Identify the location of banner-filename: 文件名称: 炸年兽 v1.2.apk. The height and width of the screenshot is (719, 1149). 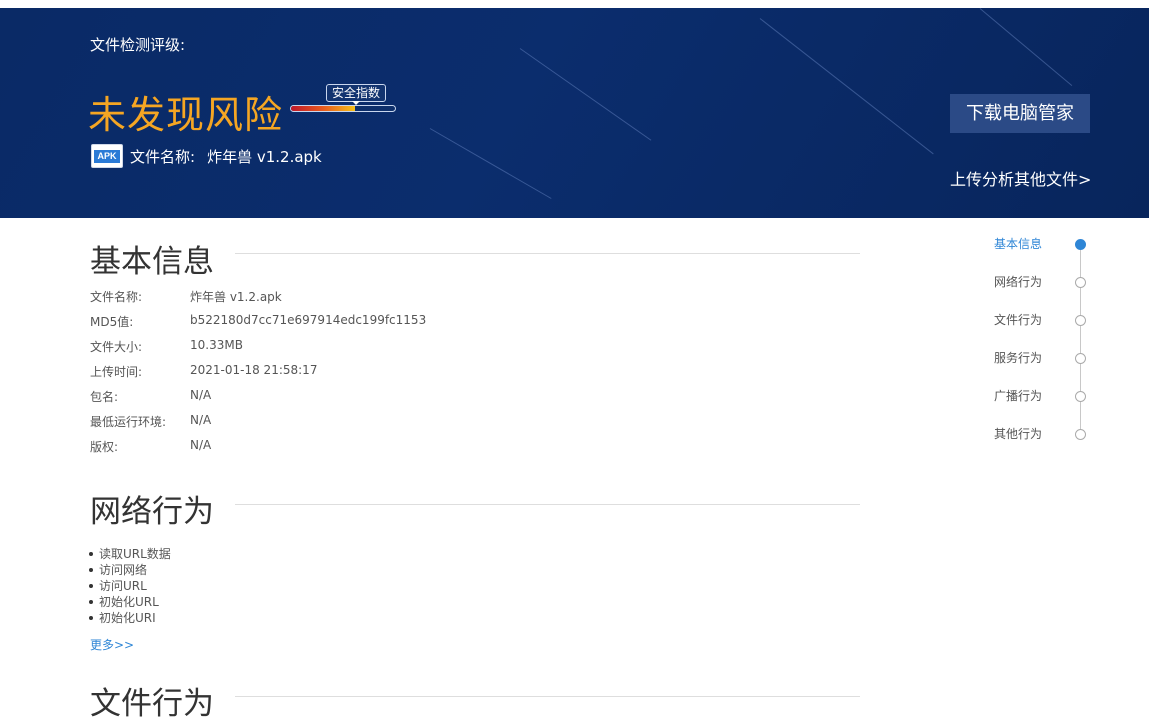
(226, 156).